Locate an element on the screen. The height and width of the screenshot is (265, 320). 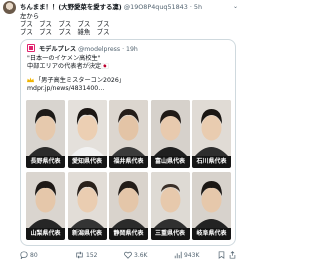
quoted-display-name: モデルプレス is located at coordinates (57, 49).